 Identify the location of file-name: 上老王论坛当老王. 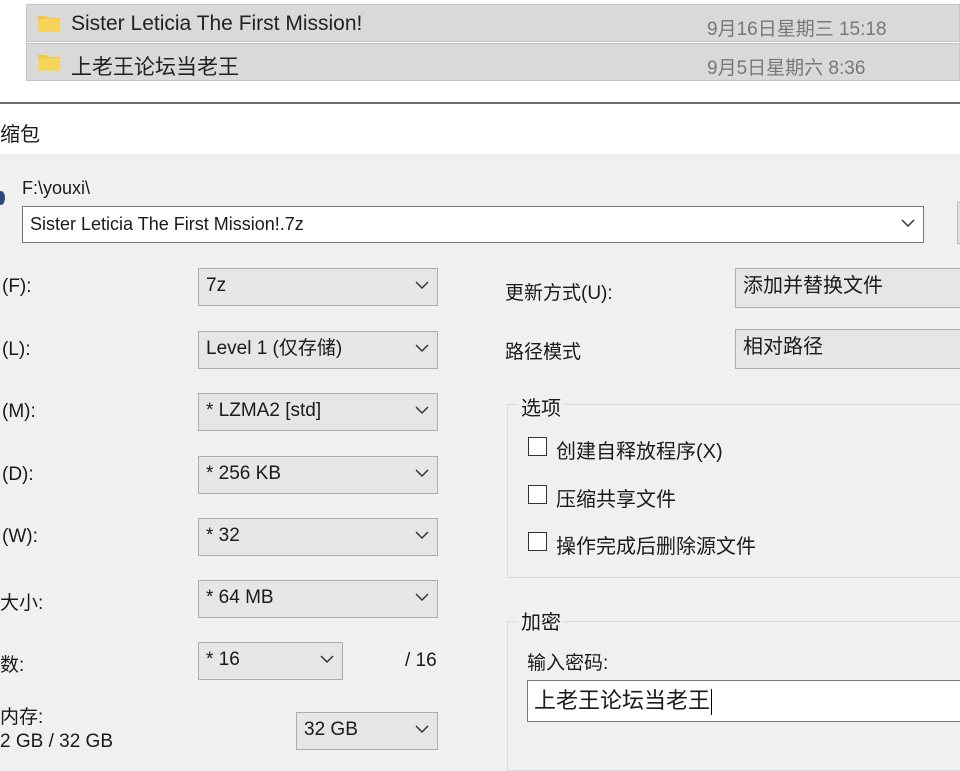
(155, 67).